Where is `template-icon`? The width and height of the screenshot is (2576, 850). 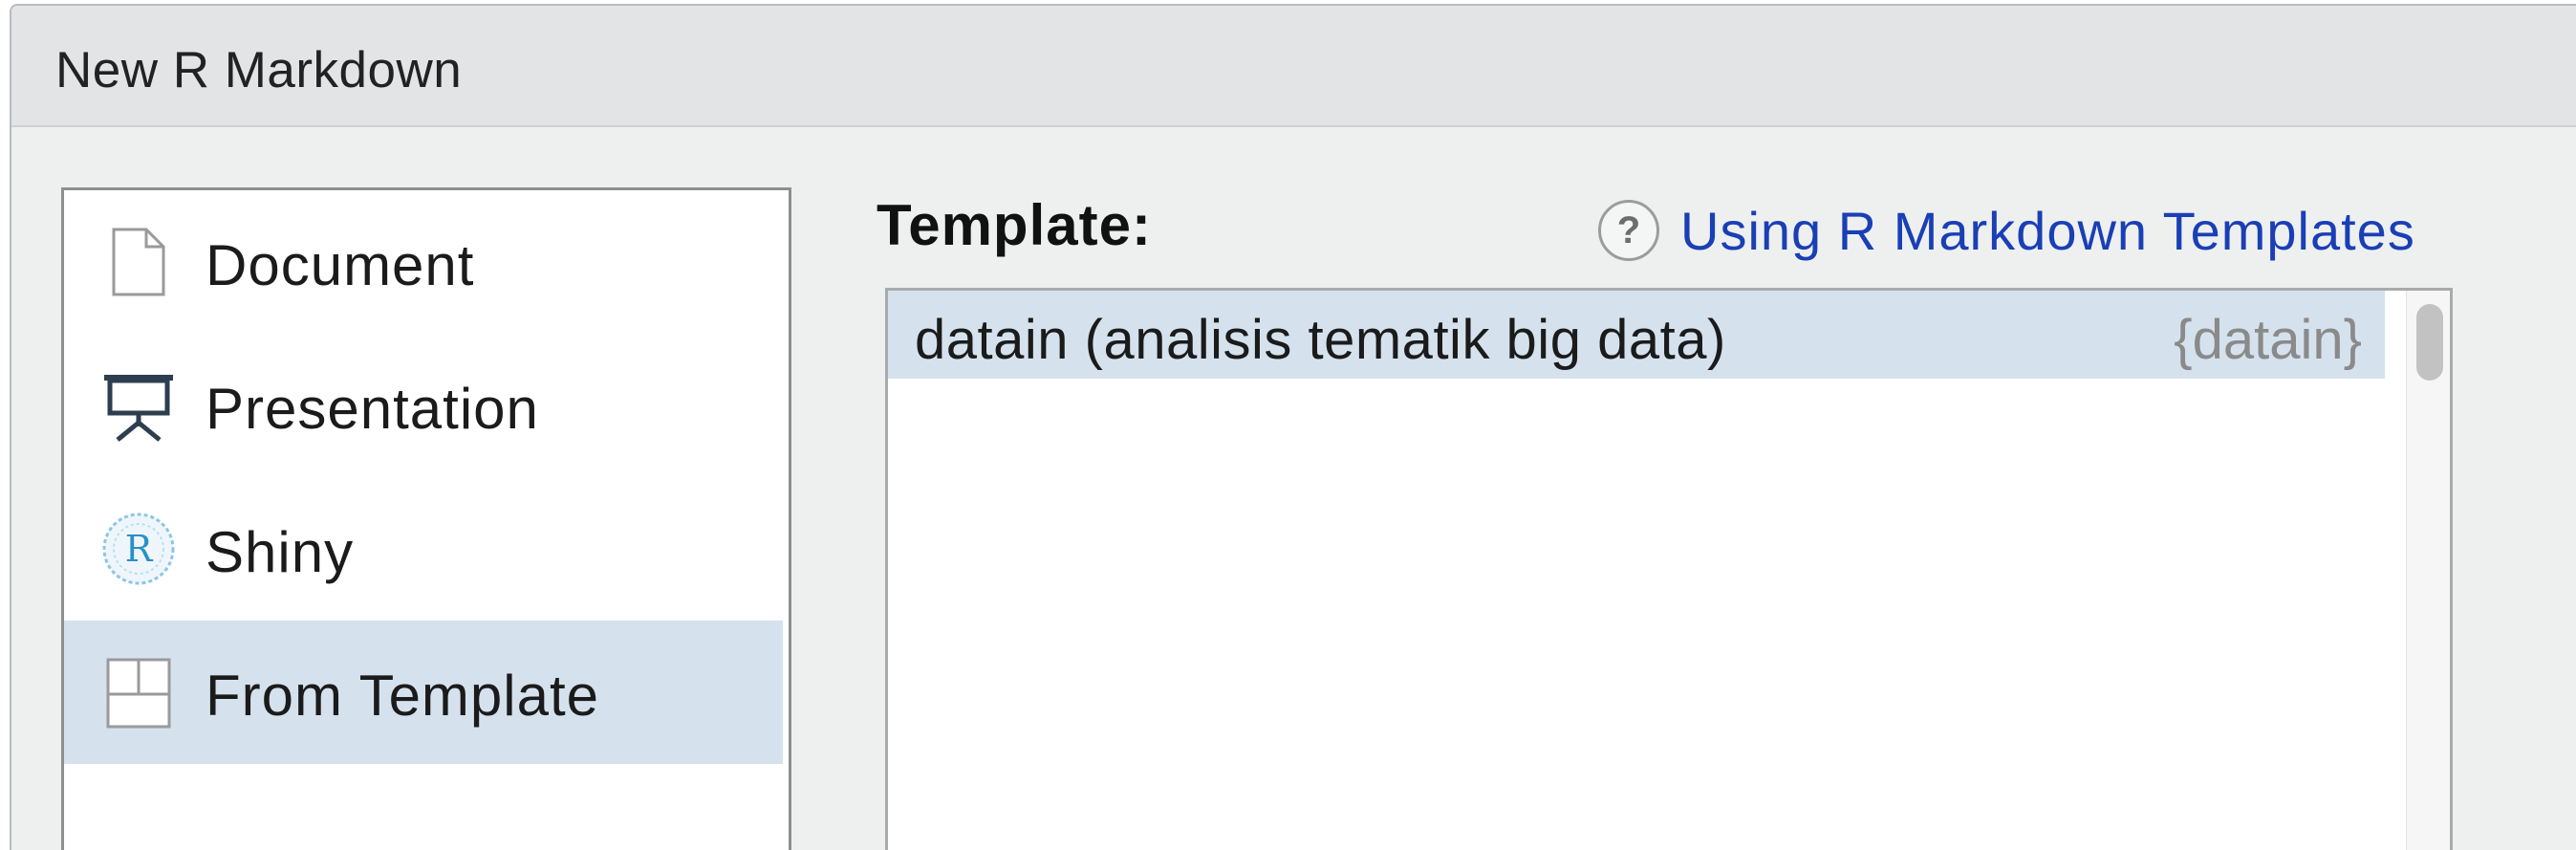
template-icon is located at coordinates (138, 692).